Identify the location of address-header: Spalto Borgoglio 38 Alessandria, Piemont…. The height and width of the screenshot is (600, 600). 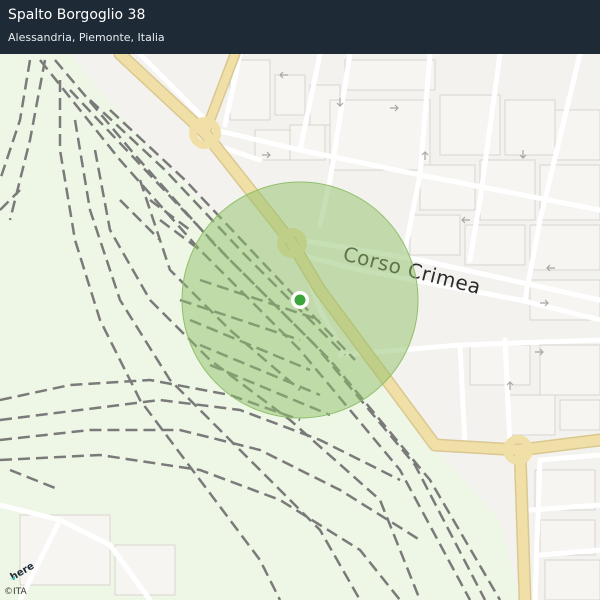
(300, 27).